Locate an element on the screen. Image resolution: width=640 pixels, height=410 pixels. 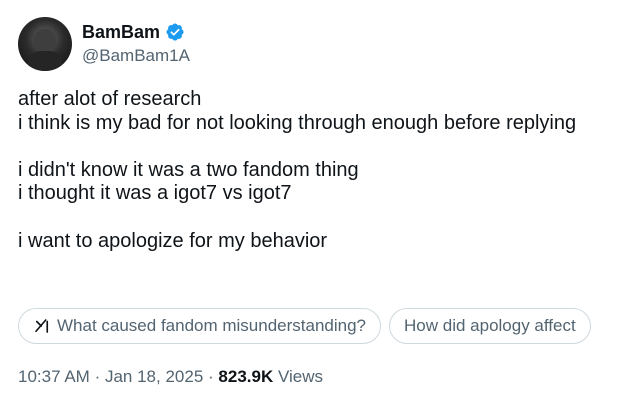
avatar is located at coordinates (45, 44).